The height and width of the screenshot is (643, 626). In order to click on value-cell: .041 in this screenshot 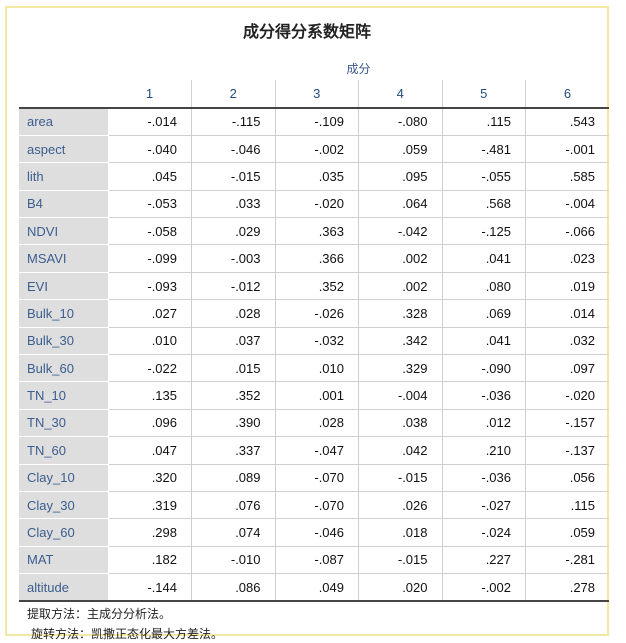, I will do `click(483, 258)`.